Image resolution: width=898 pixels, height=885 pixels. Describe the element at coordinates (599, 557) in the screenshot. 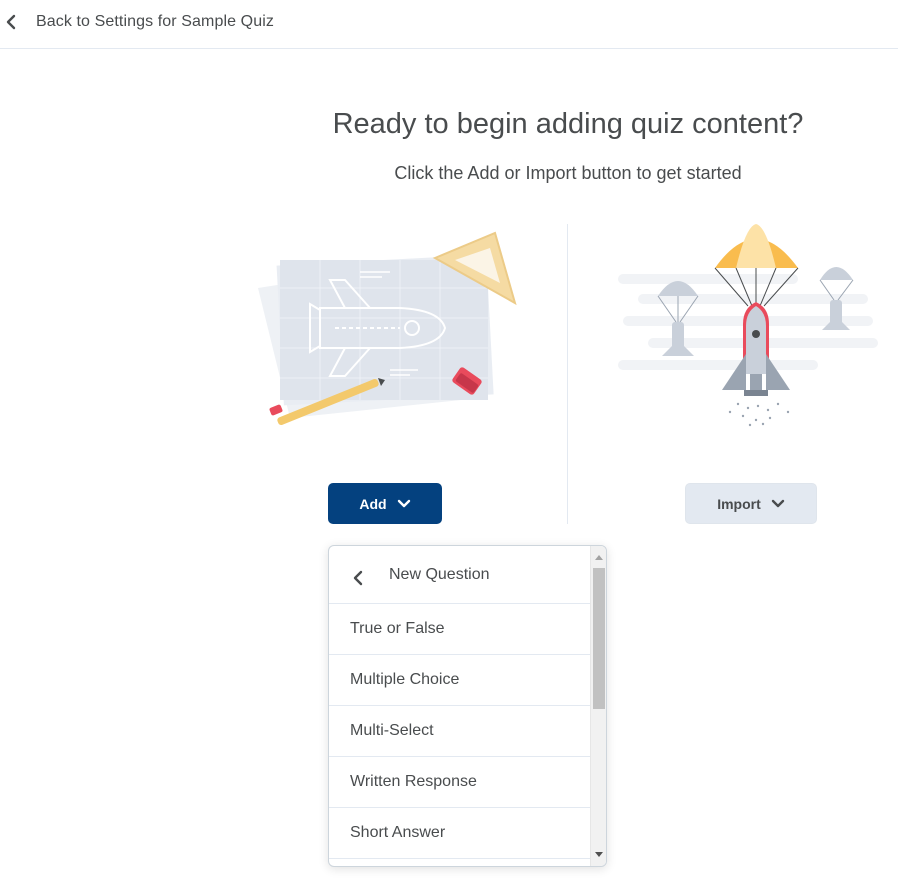

I see `scroll-up-arrow` at that location.